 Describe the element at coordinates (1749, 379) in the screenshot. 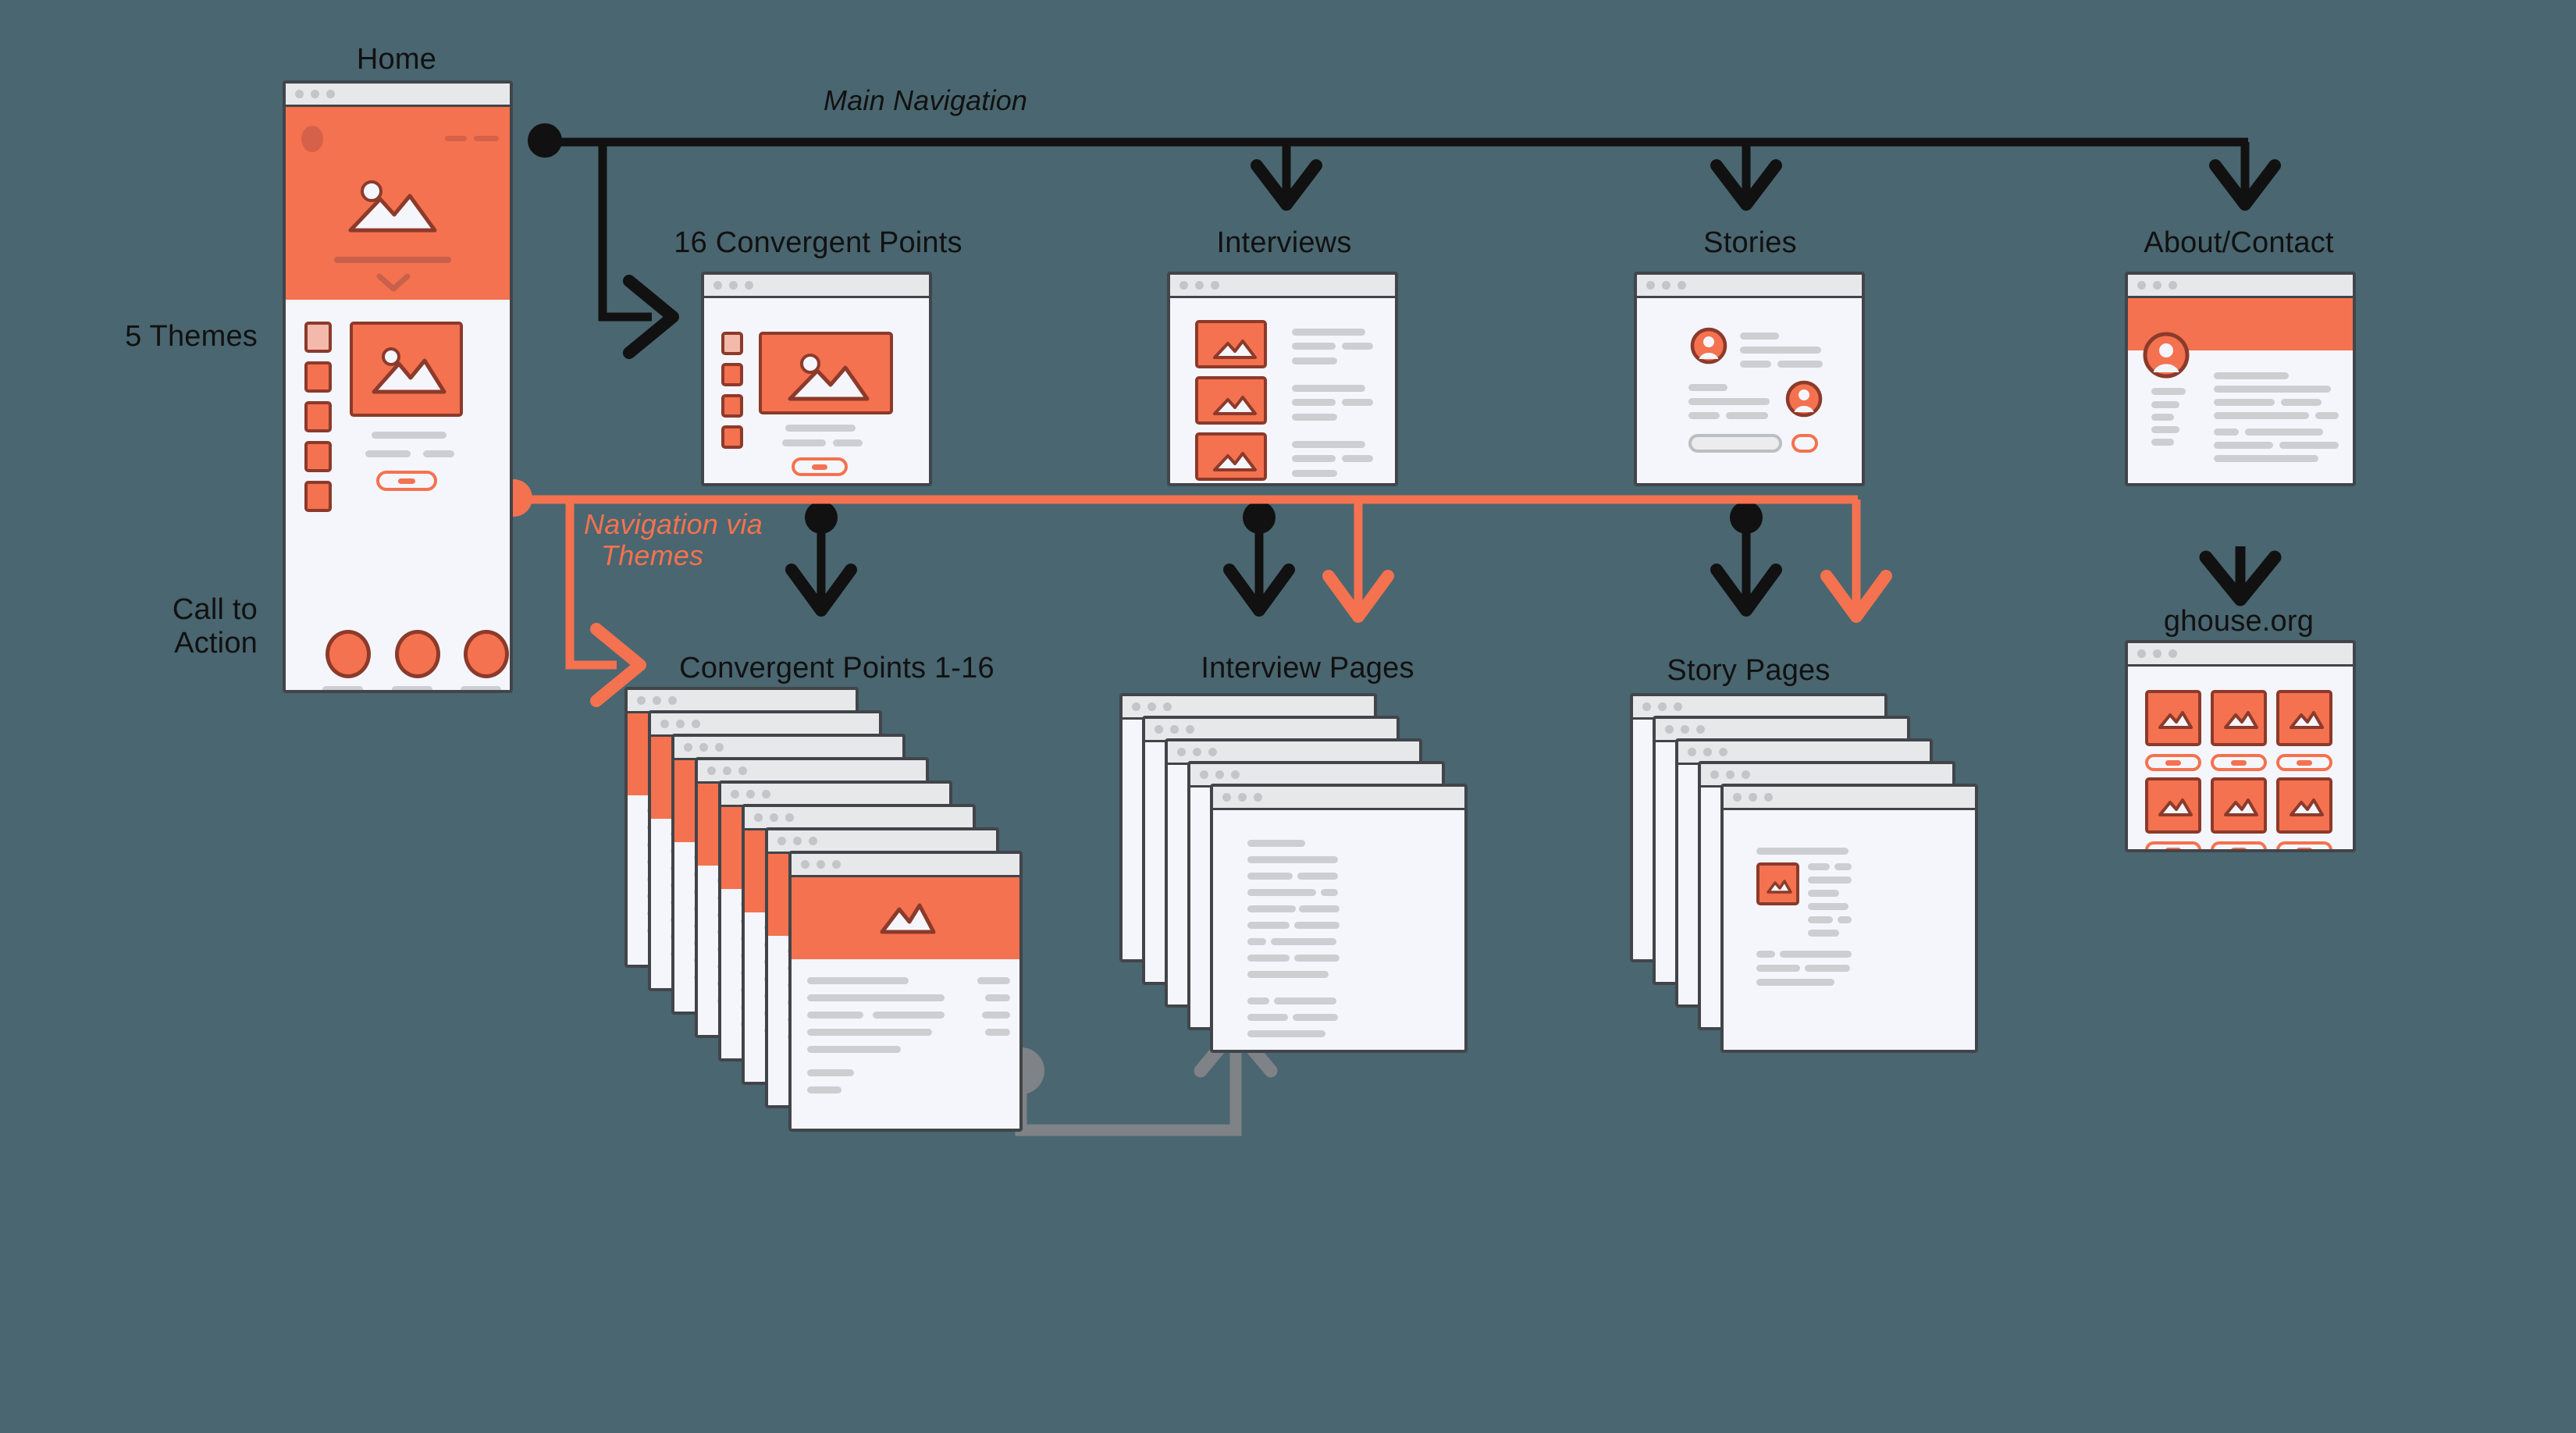

I see `card-stories` at that location.